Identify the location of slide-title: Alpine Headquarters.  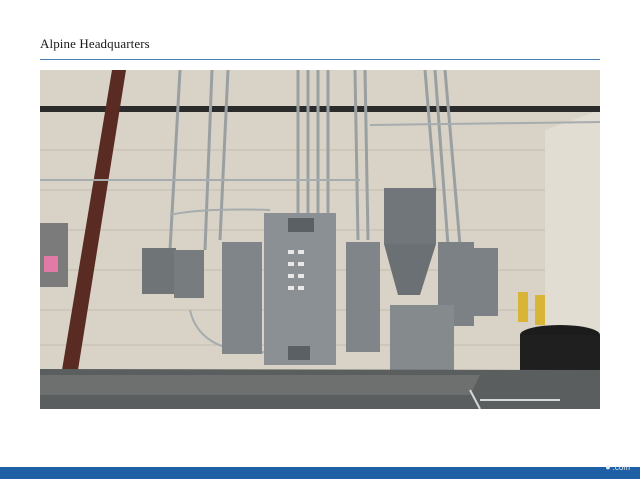
(95, 43).